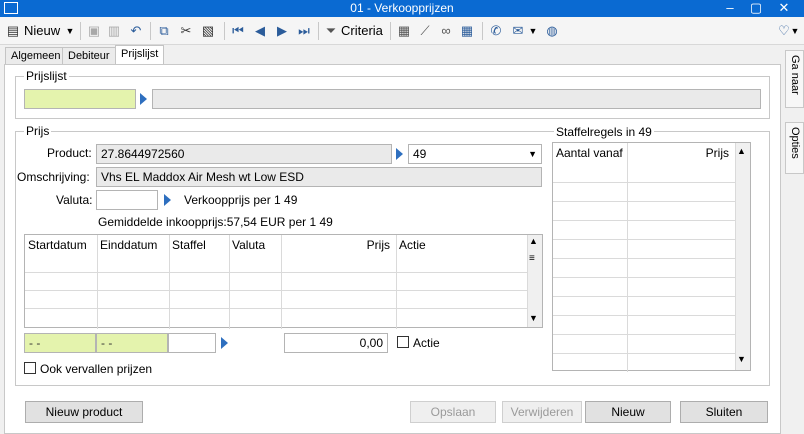 This screenshot has width=804, height=434. Describe the element at coordinates (446, 31) in the screenshot. I see `binoculars-icon: ∞` at that location.